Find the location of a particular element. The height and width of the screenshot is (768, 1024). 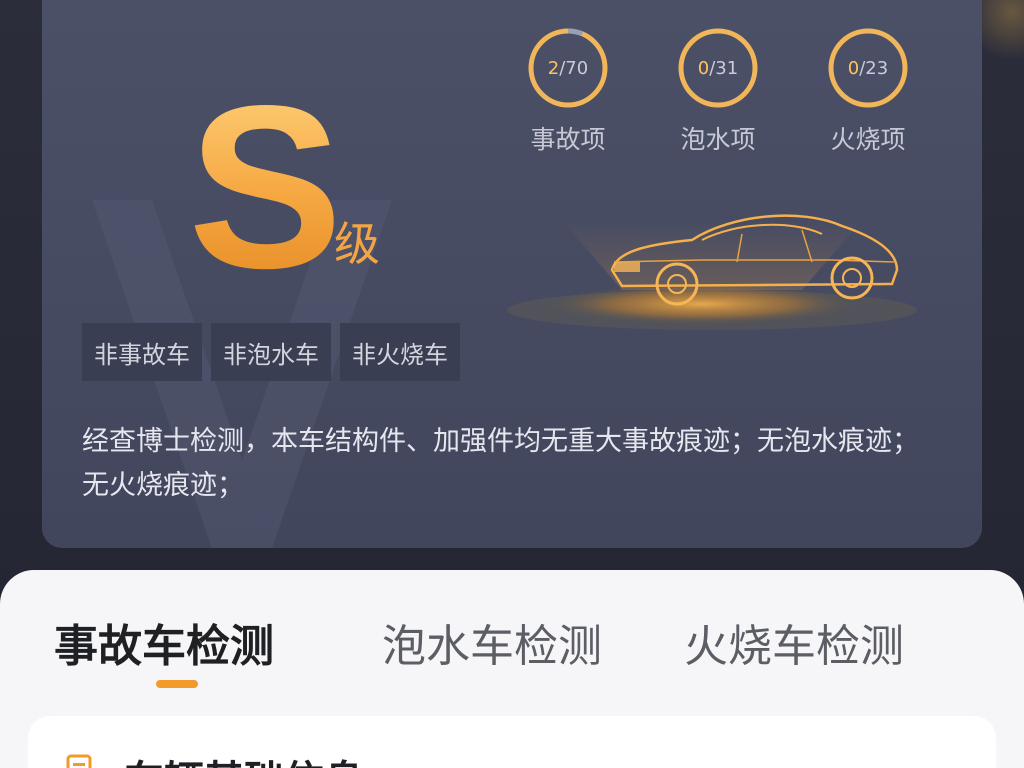

metric-accident: 2 /70 事故项 is located at coordinates (568, 91).